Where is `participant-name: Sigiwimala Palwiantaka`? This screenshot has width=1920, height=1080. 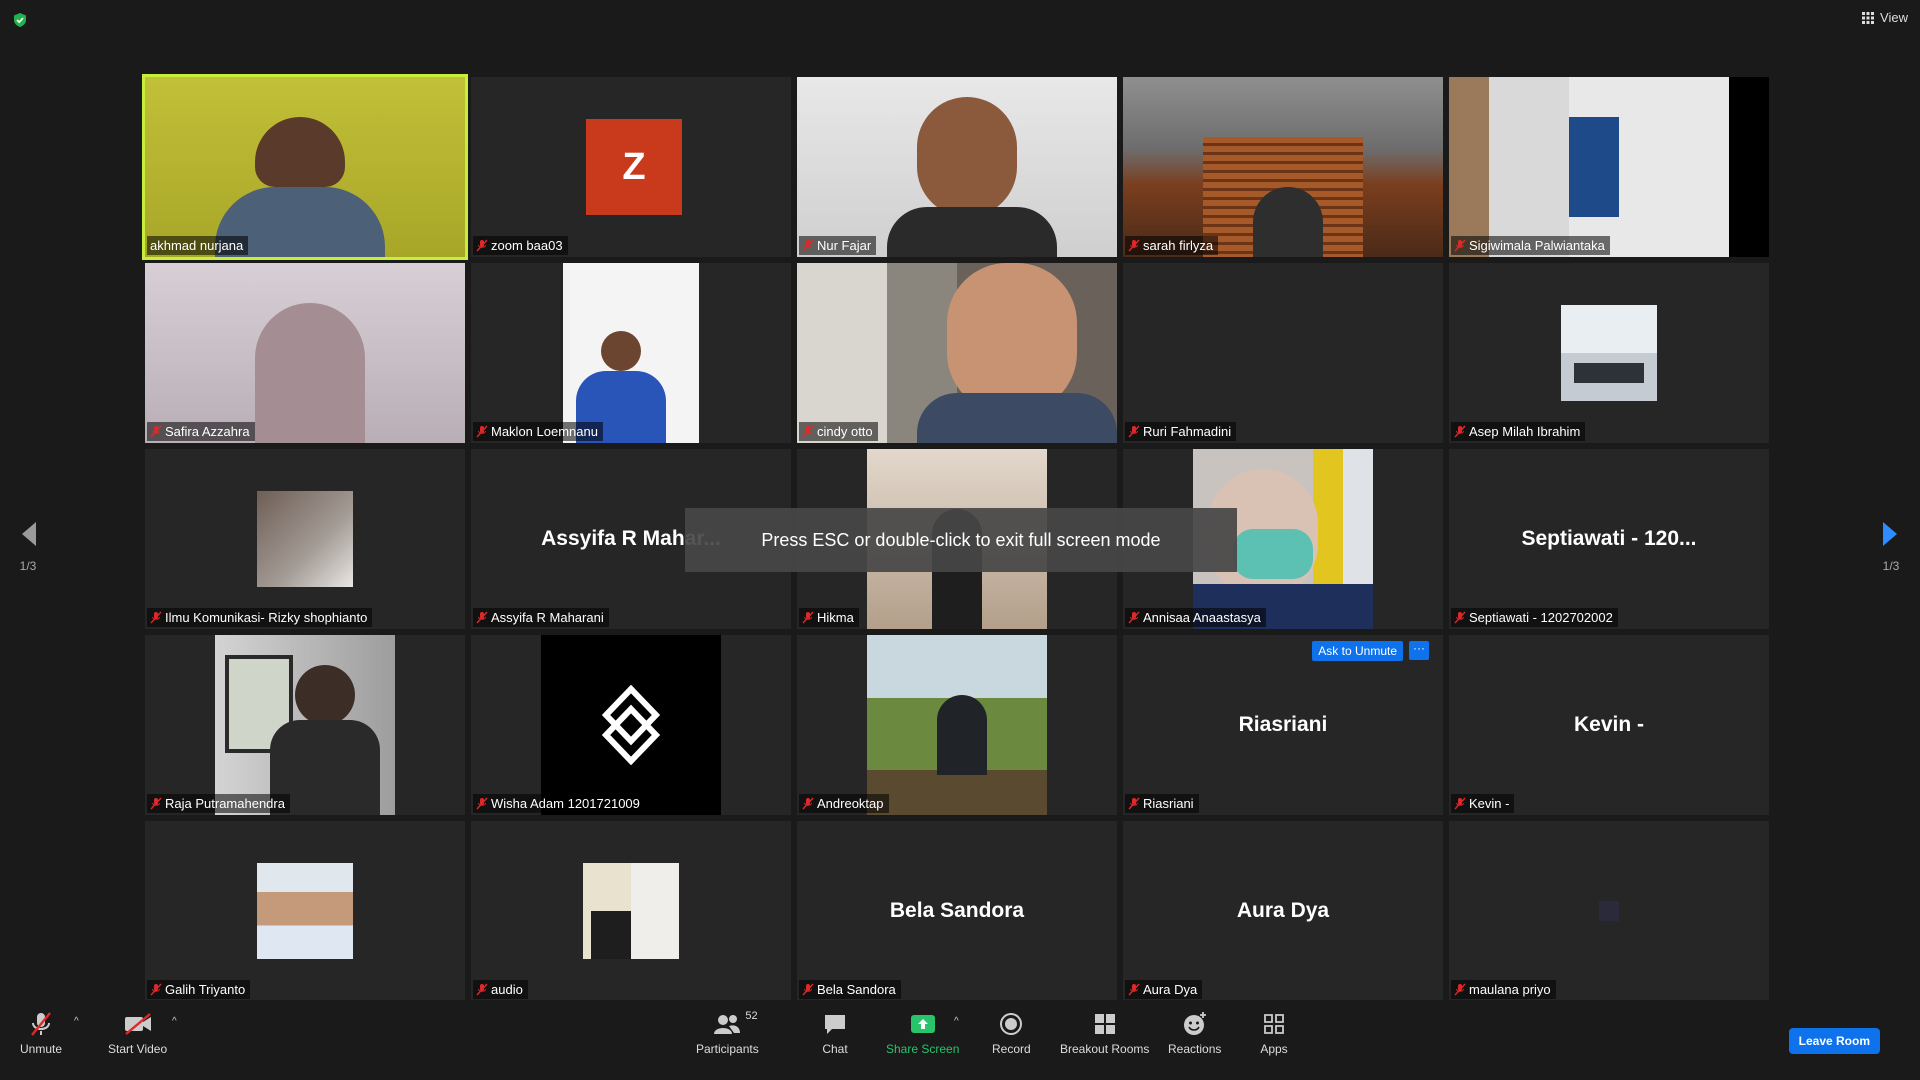 participant-name: Sigiwimala Palwiantaka is located at coordinates (1537, 245).